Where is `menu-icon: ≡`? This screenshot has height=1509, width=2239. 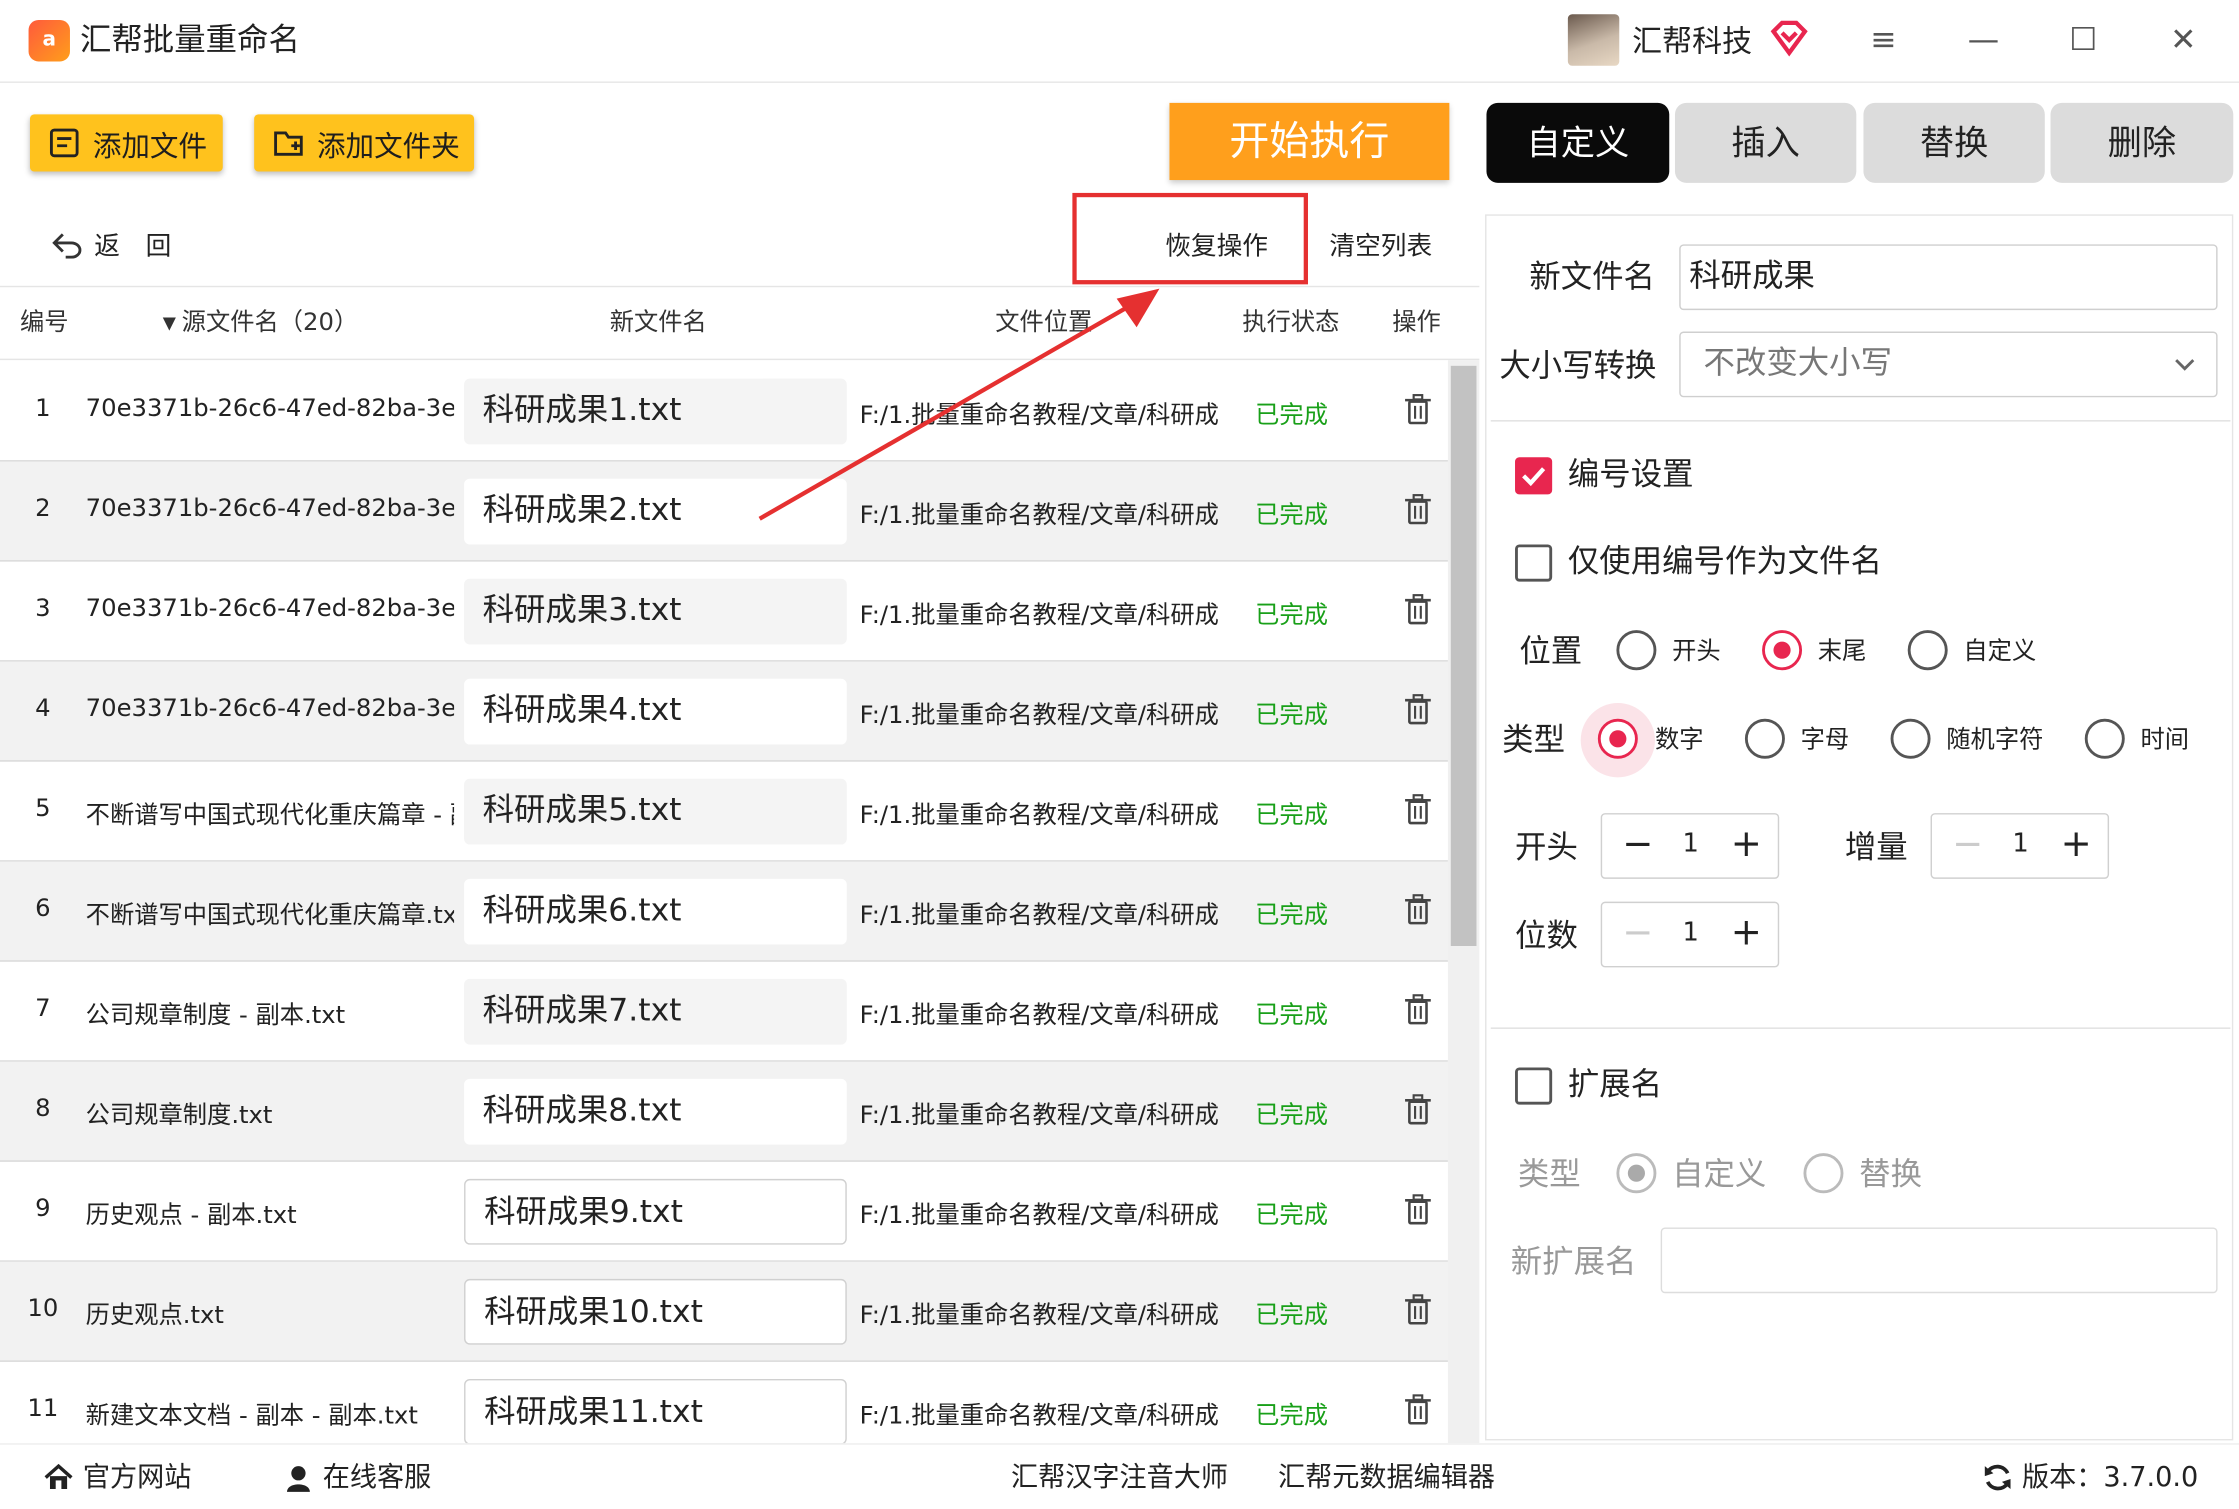 menu-icon: ≡ is located at coordinates (1883, 41).